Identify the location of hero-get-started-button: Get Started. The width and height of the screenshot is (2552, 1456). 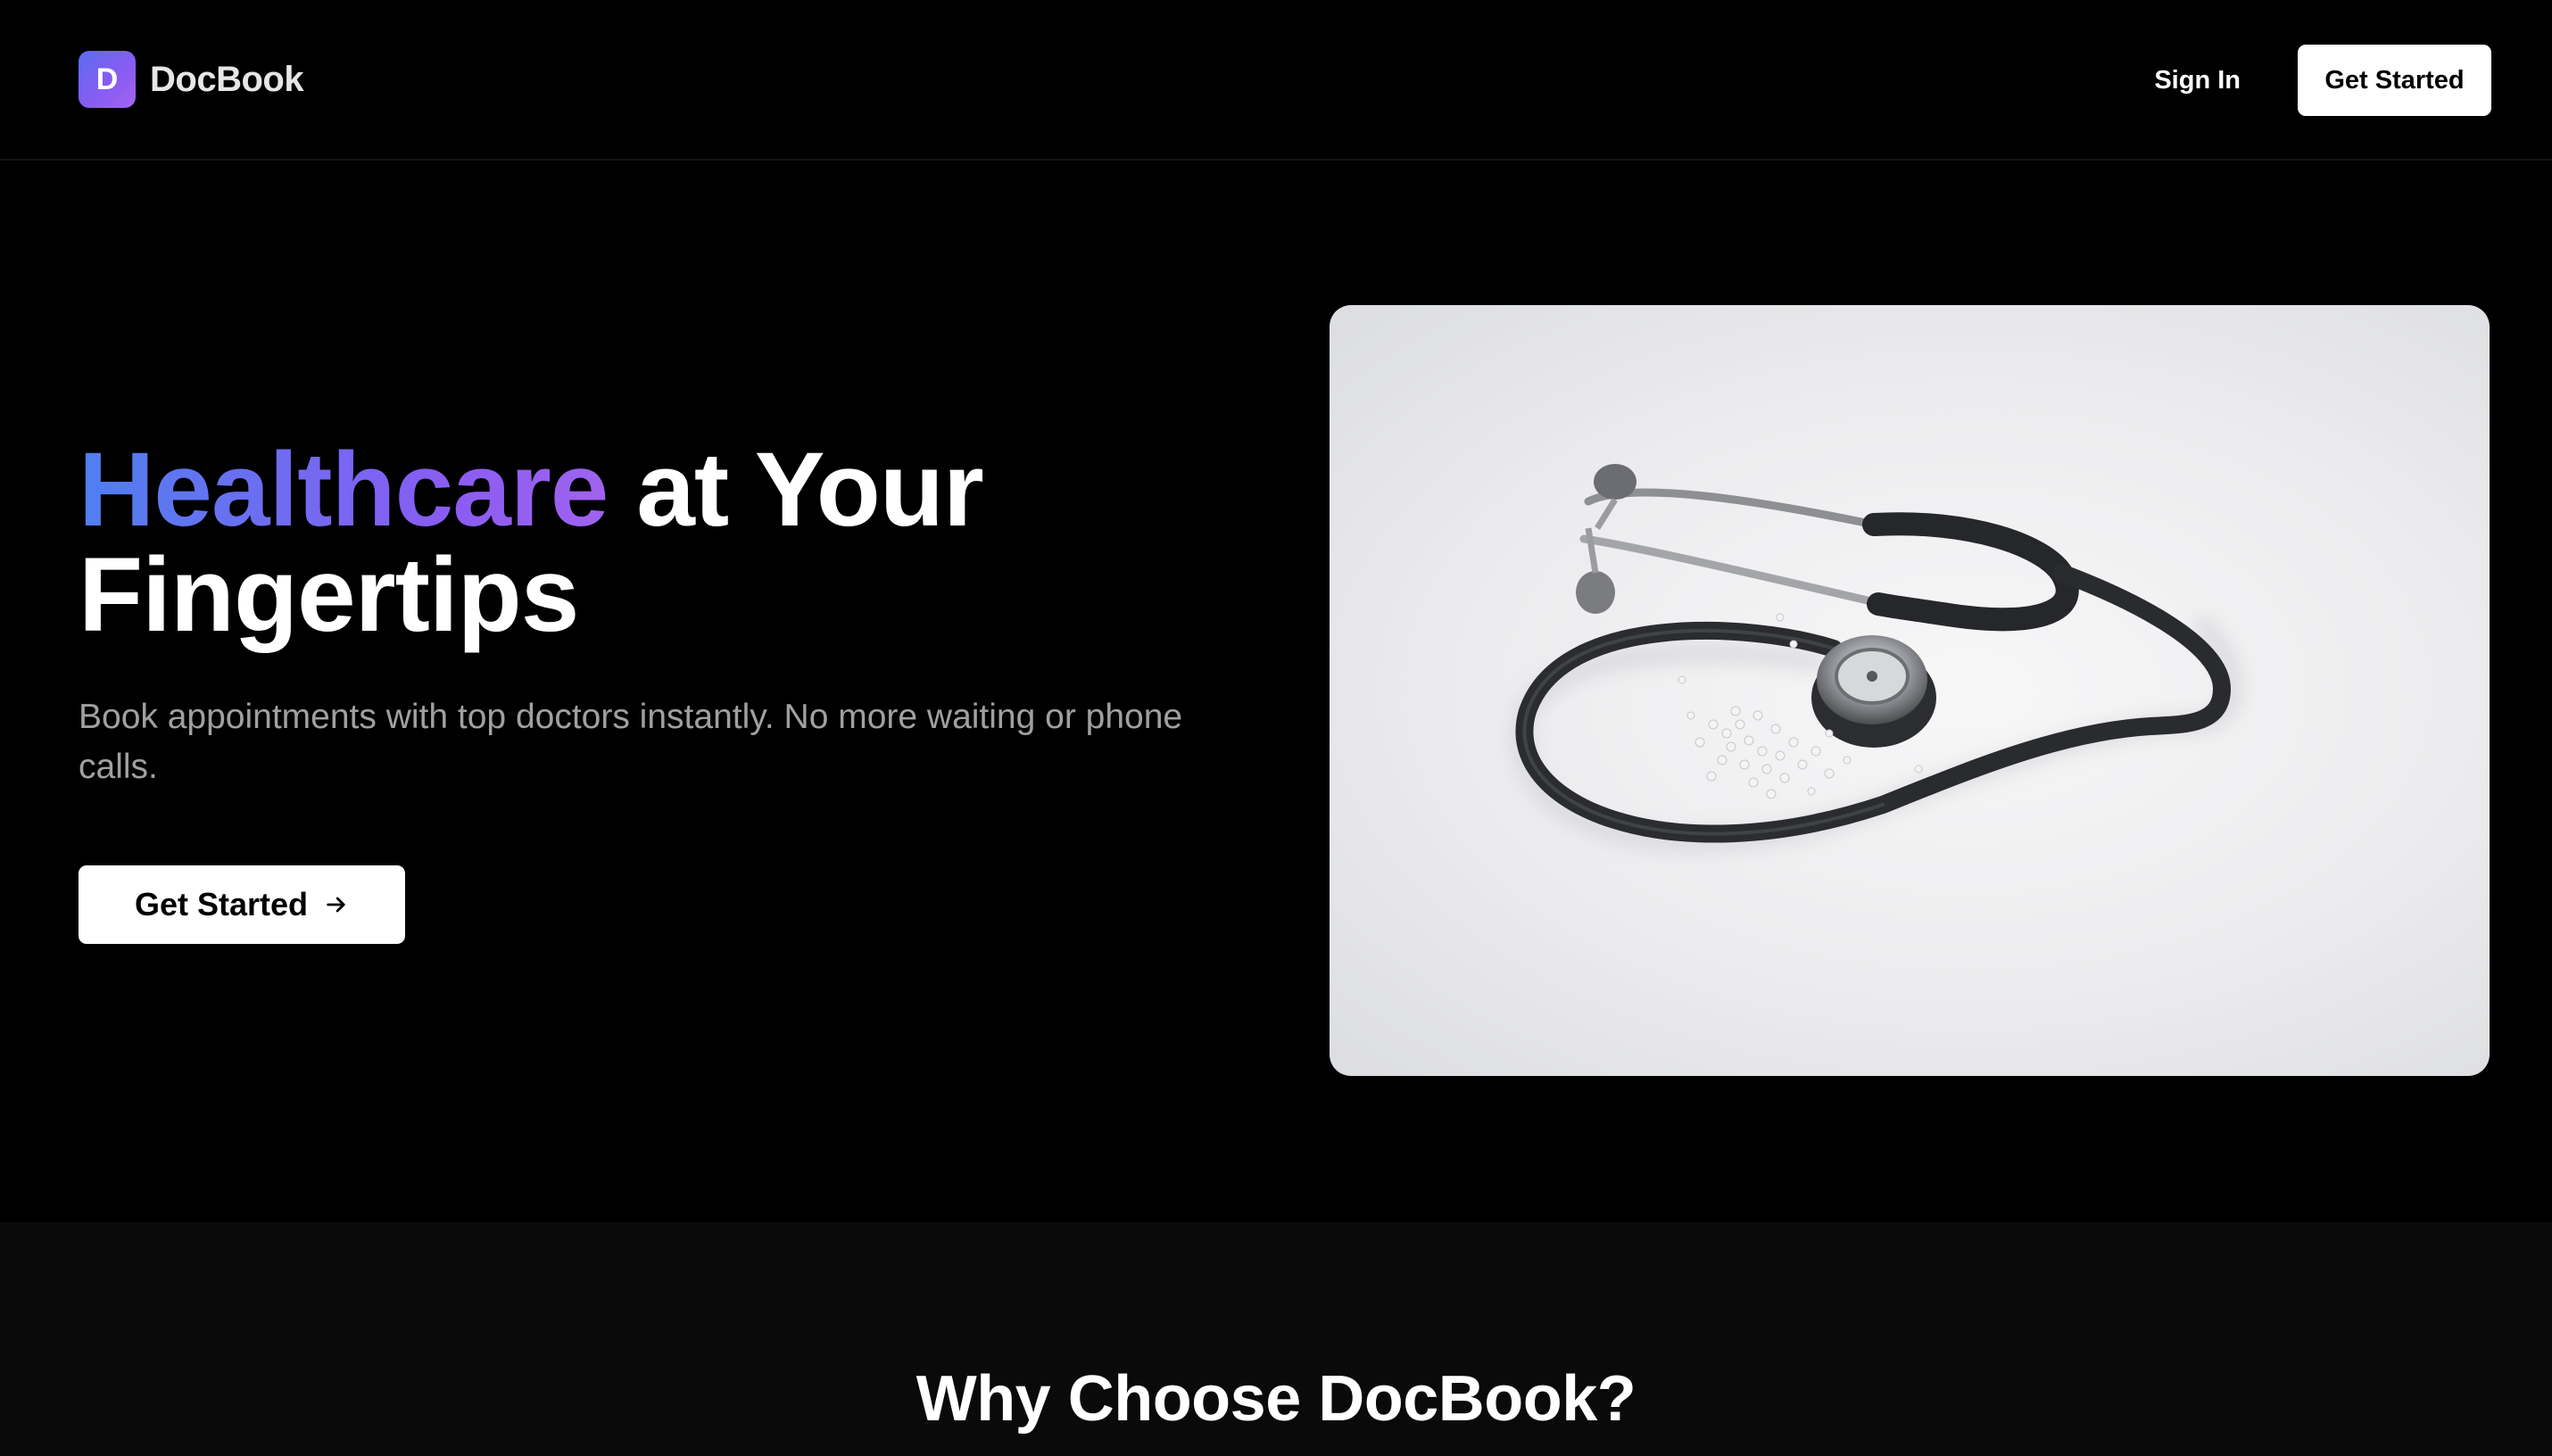
(242, 905).